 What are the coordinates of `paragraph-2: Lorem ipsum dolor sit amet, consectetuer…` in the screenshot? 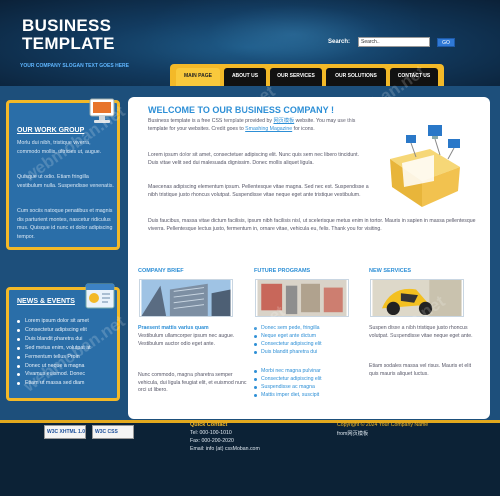 It's located at (254, 159).